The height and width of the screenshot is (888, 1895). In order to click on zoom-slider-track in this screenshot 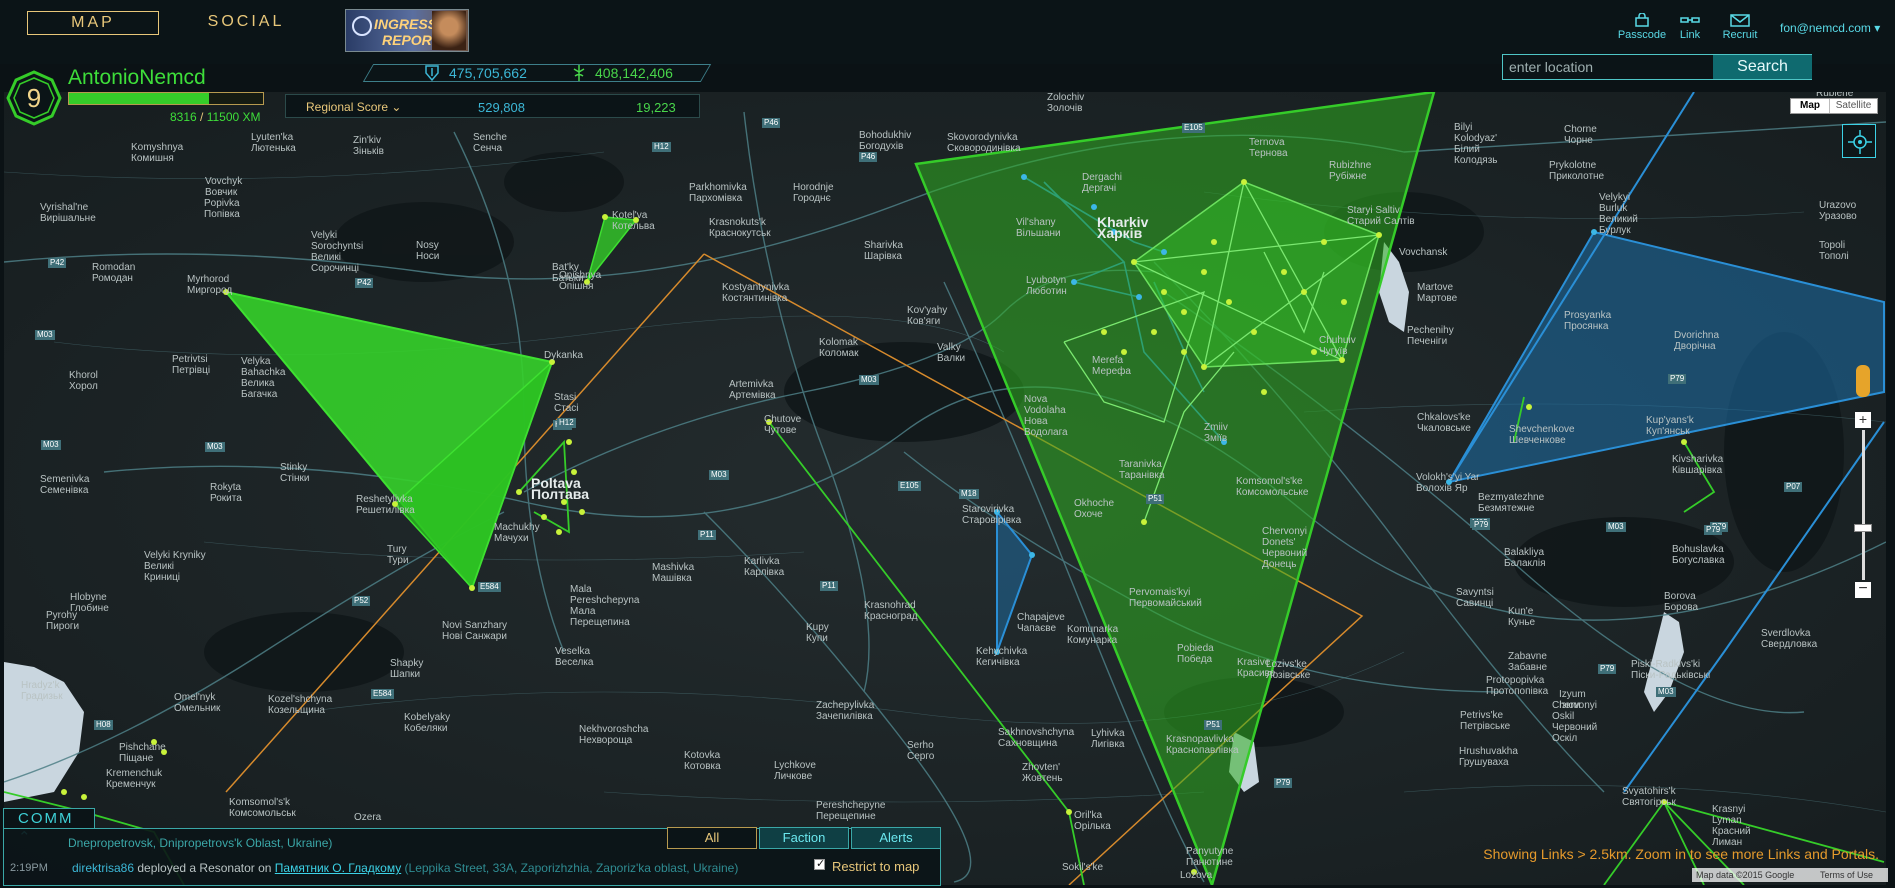, I will do `click(1863, 505)`.